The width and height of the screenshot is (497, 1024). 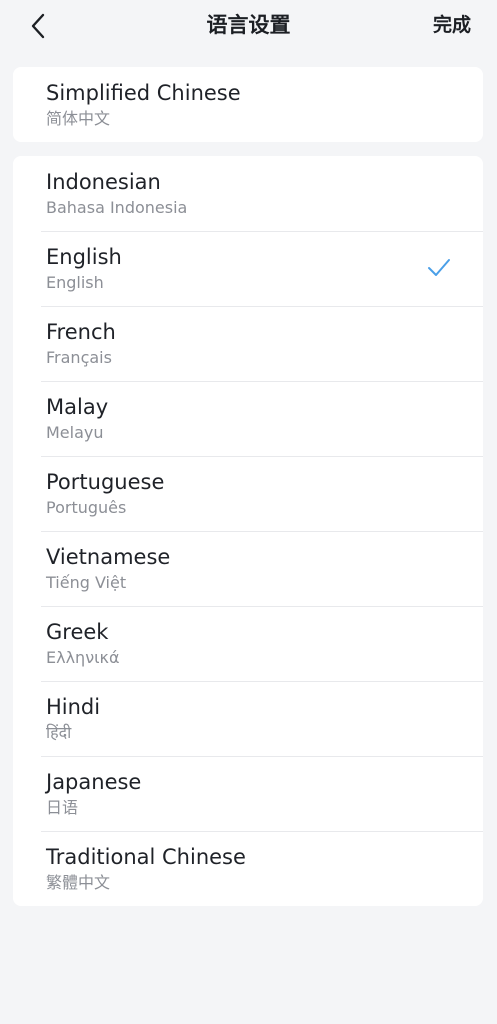 What do you see at coordinates (79, 357) in the screenshot?
I see `language-native-name: Français` at bounding box center [79, 357].